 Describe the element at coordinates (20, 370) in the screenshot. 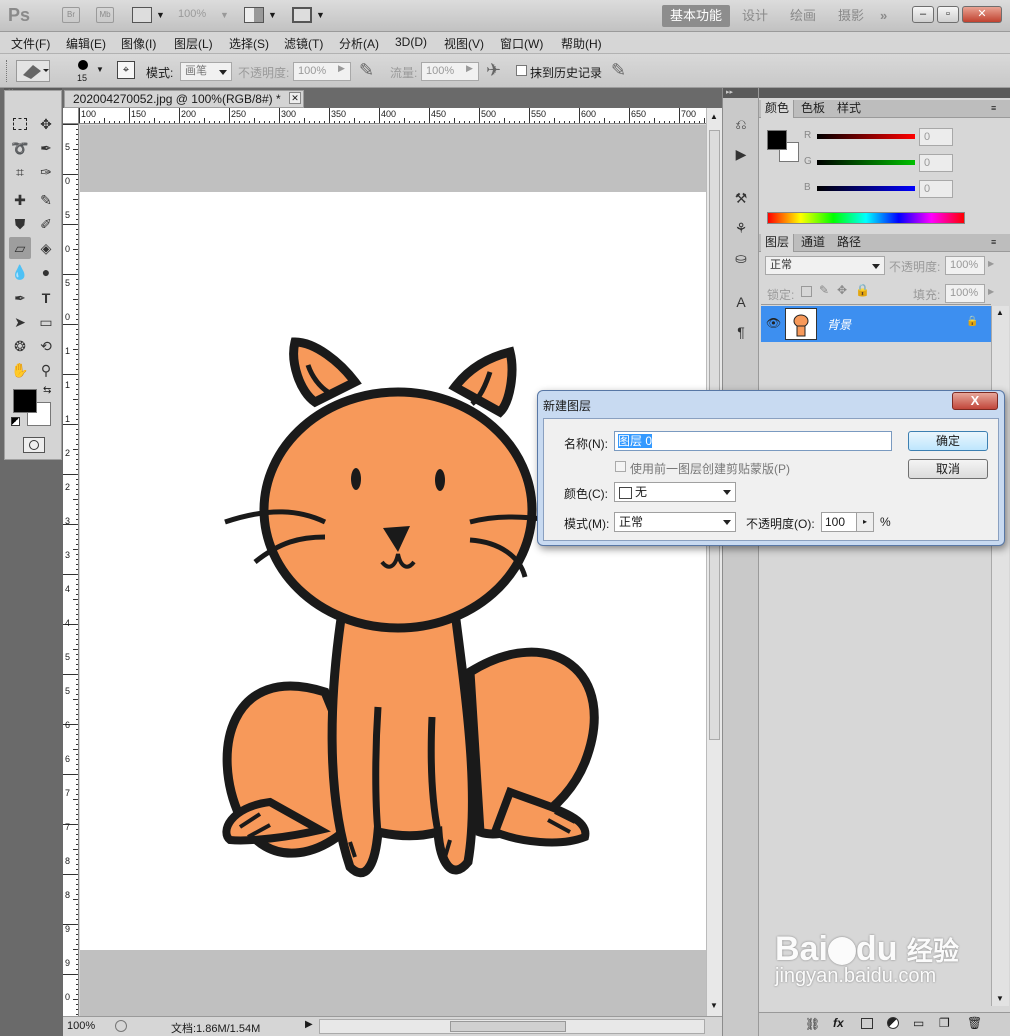

I see `hand-tool-icon: ✋` at that location.